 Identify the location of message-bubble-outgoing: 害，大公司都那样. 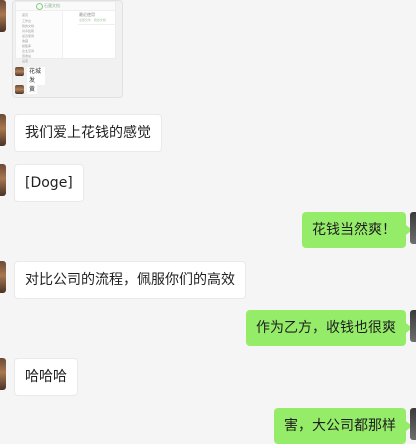
(343, 426).